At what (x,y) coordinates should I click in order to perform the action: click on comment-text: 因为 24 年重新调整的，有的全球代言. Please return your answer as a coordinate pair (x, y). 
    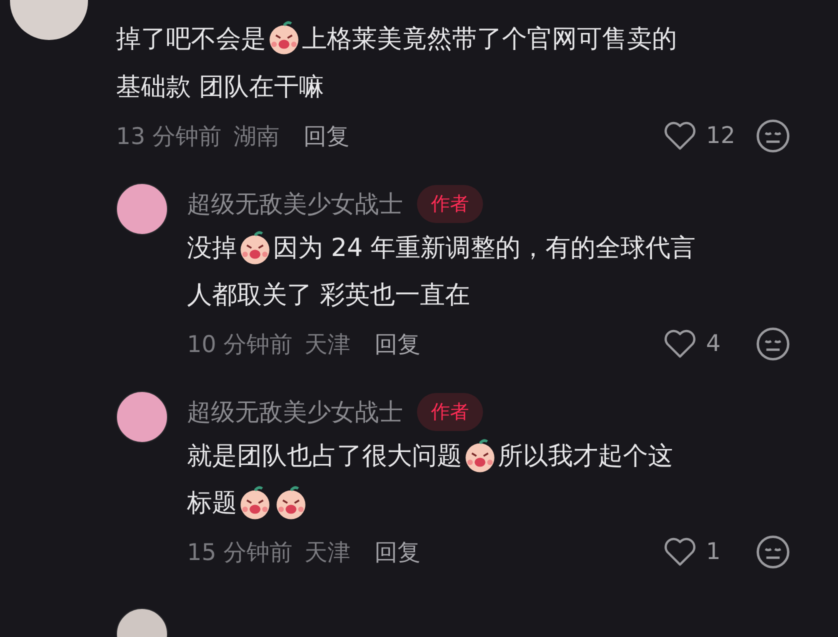
    Looking at the image, I should click on (484, 248).